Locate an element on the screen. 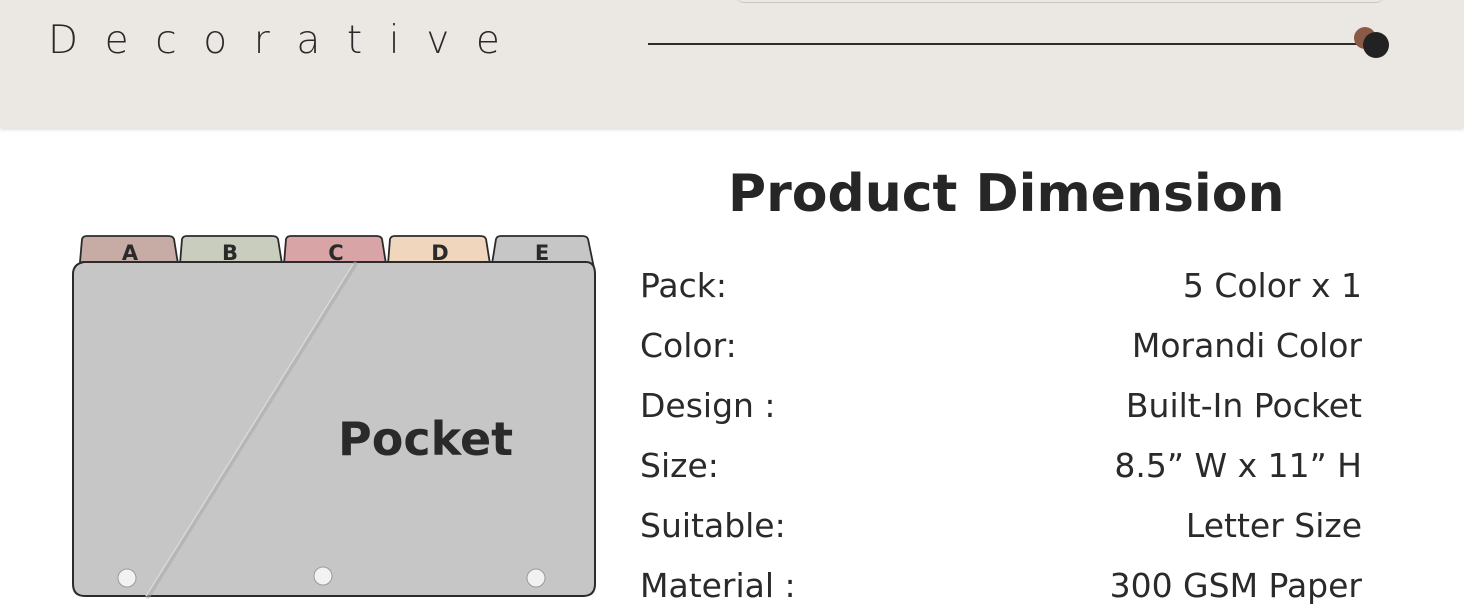 The image size is (1464, 616). spec-value: Morandi Color is located at coordinates (1246, 345).